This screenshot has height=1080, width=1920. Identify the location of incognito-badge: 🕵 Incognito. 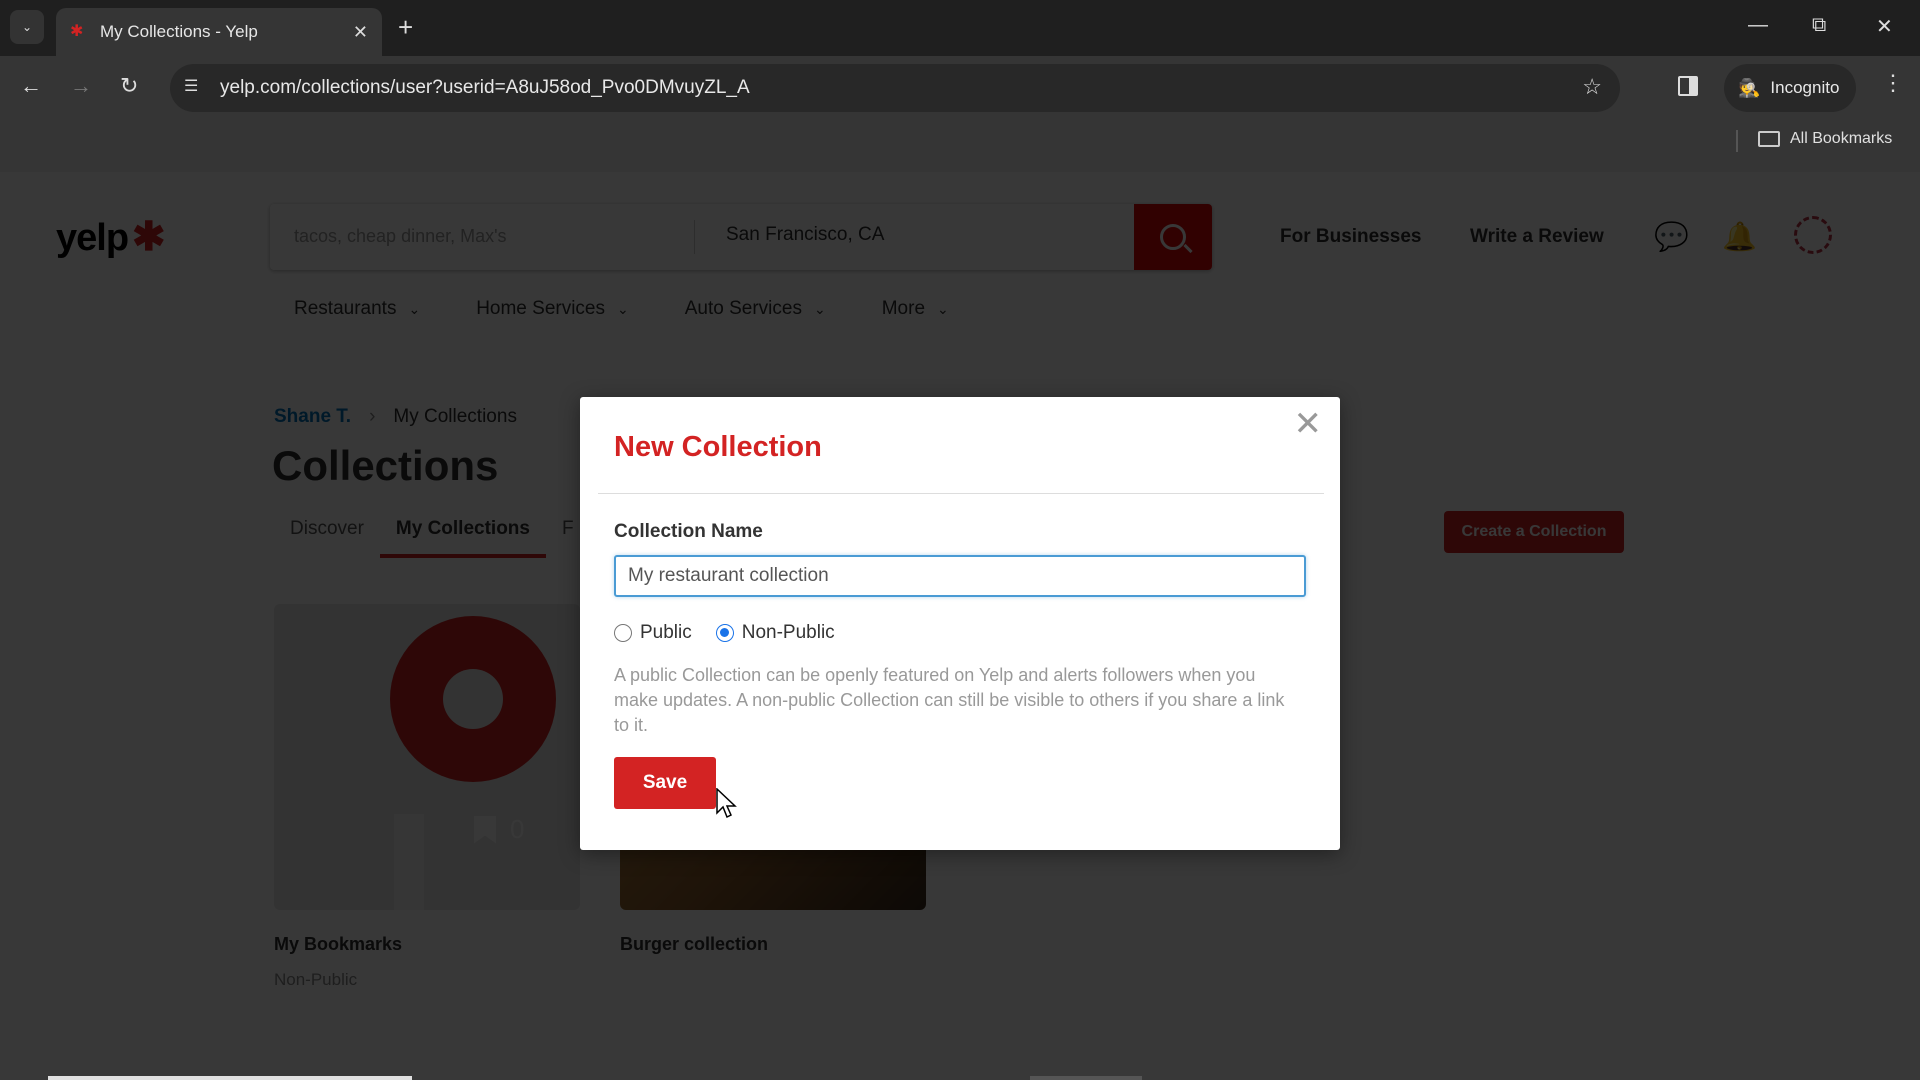
(1790, 88).